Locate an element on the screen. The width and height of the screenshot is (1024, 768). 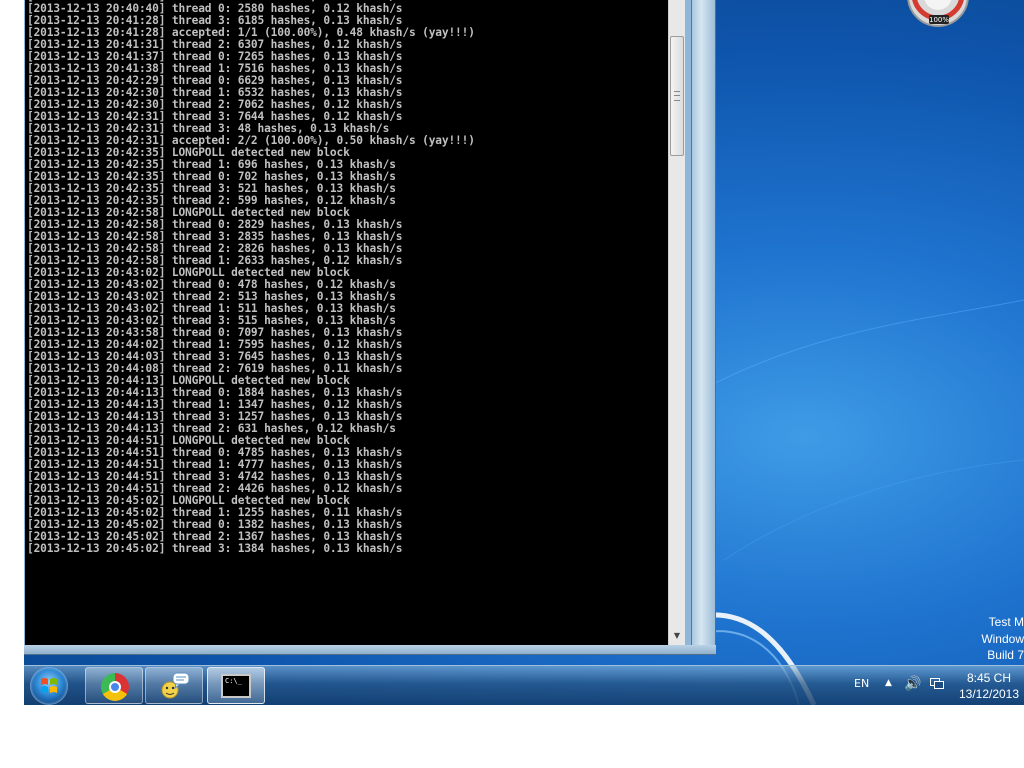
tray-expand-icon: ▲ is located at coordinates (888, 683).